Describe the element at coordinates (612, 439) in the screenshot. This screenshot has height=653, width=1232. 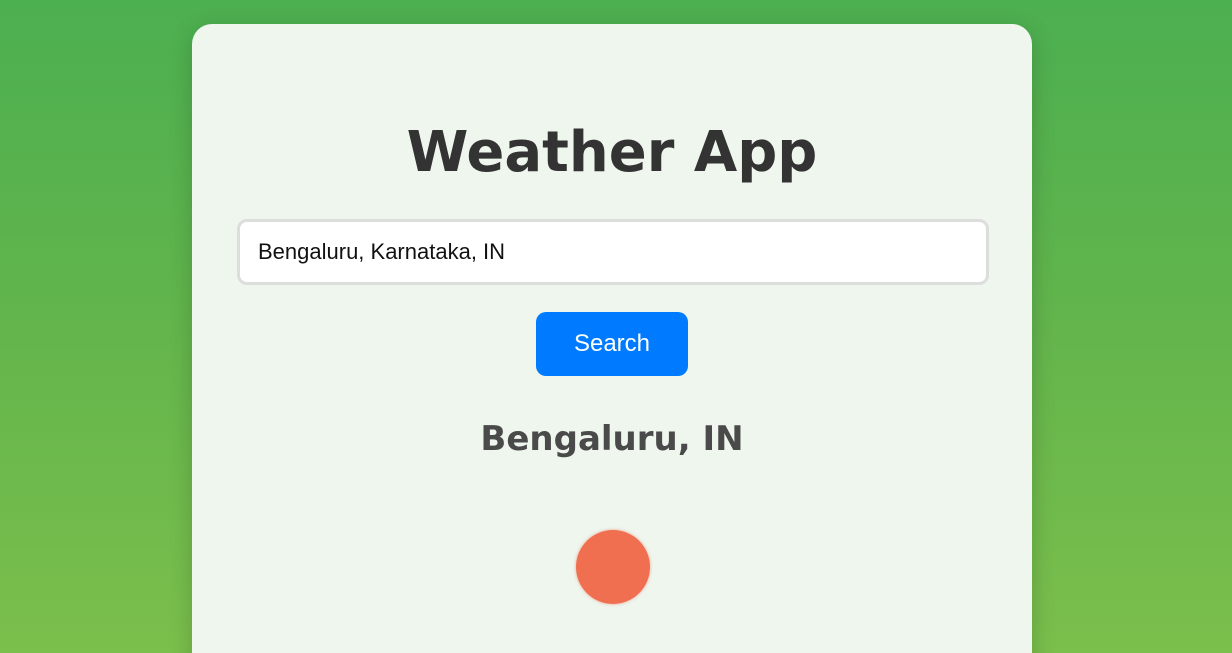
I see `location-name: Bengaluru, IN` at that location.